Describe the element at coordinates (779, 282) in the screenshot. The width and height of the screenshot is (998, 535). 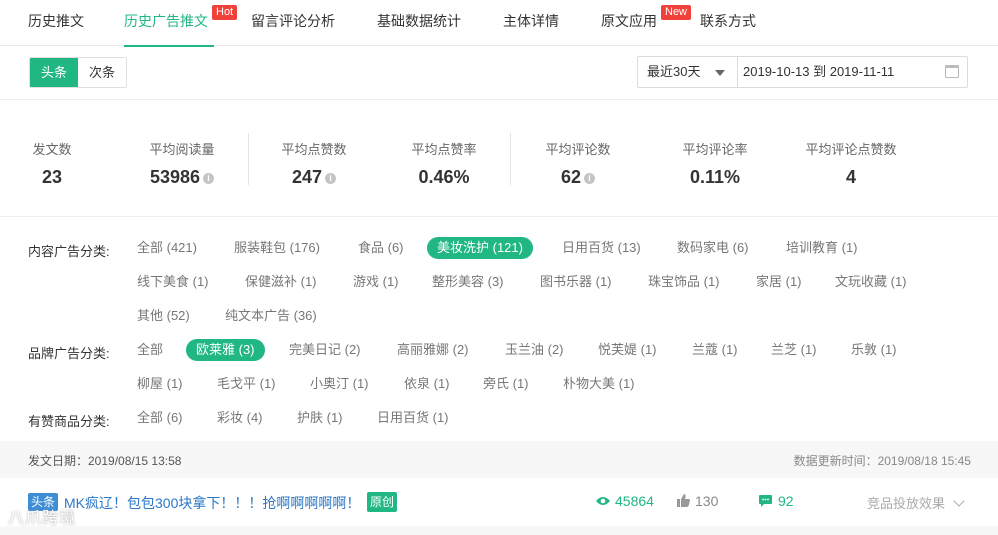
I see `filter-chip: 家居 (1)` at that location.